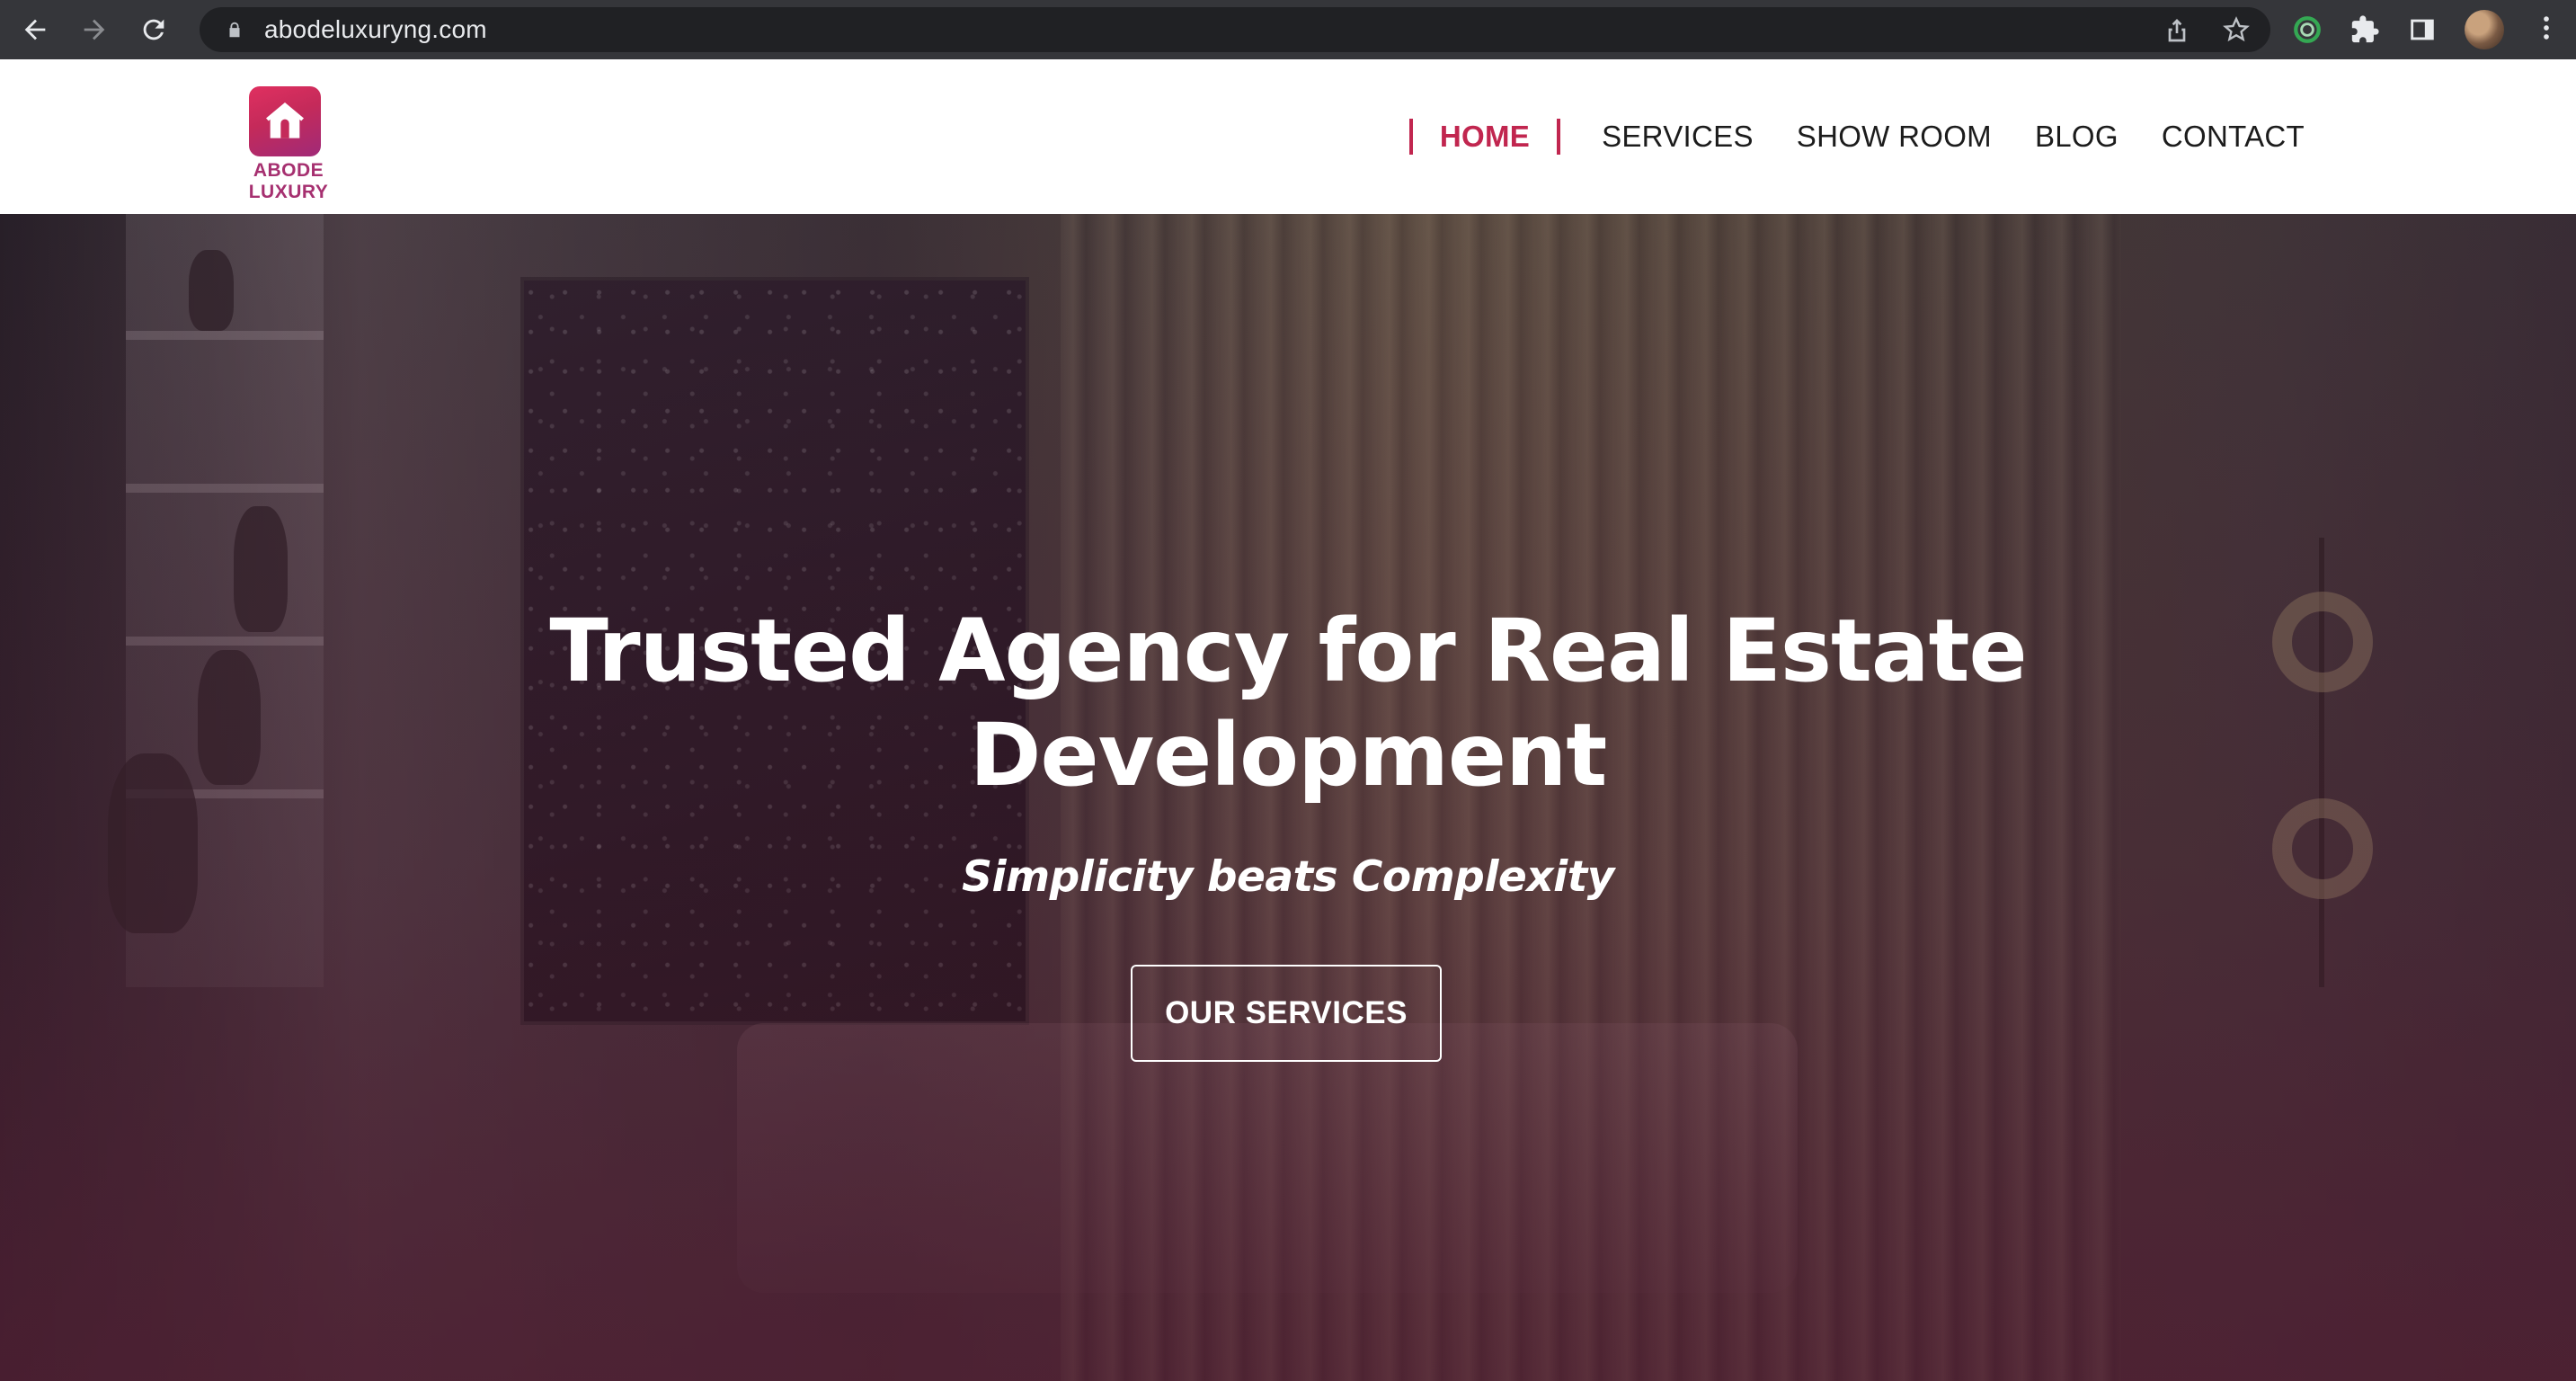 The height and width of the screenshot is (1381, 2576). What do you see at coordinates (1559, 137) in the screenshot?
I see `nav-active-bar-right` at bounding box center [1559, 137].